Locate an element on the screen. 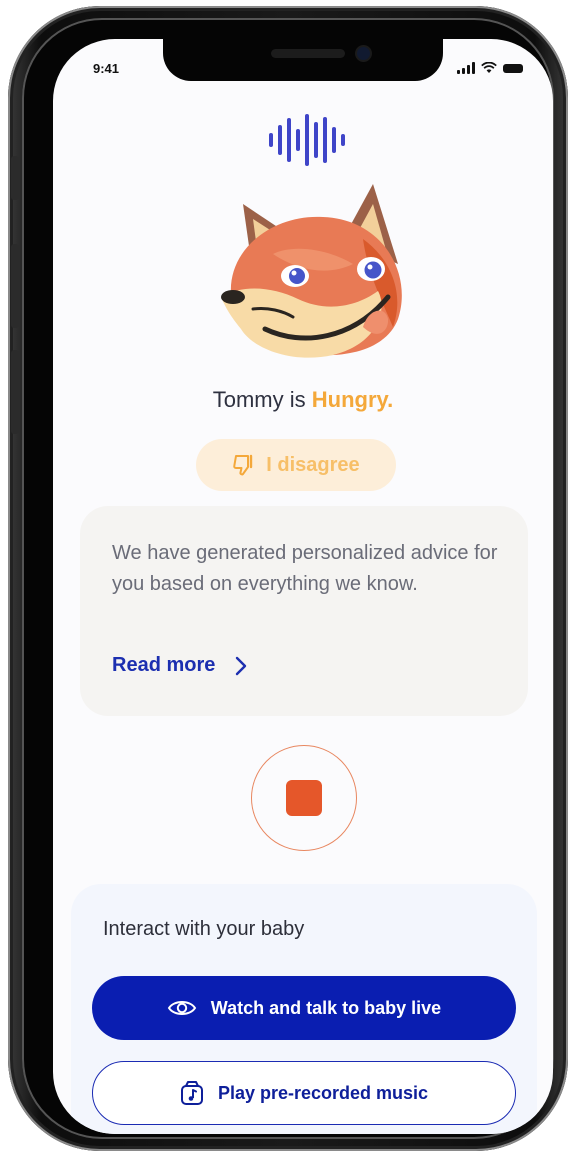  interact-title: Interact with your baby is located at coordinates (204, 929).